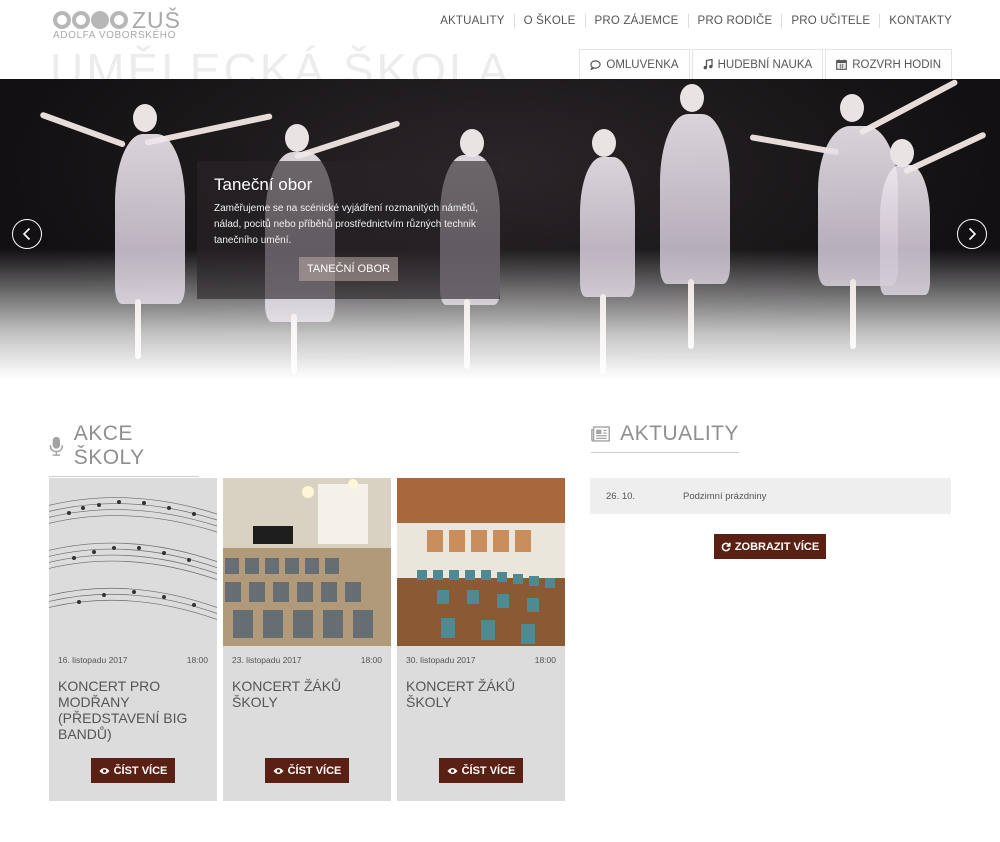 The image size is (1000, 842). Describe the element at coordinates (734, 21) in the screenshot. I see `nav-item-pro-rodice: PRO RODIČE` at that location.